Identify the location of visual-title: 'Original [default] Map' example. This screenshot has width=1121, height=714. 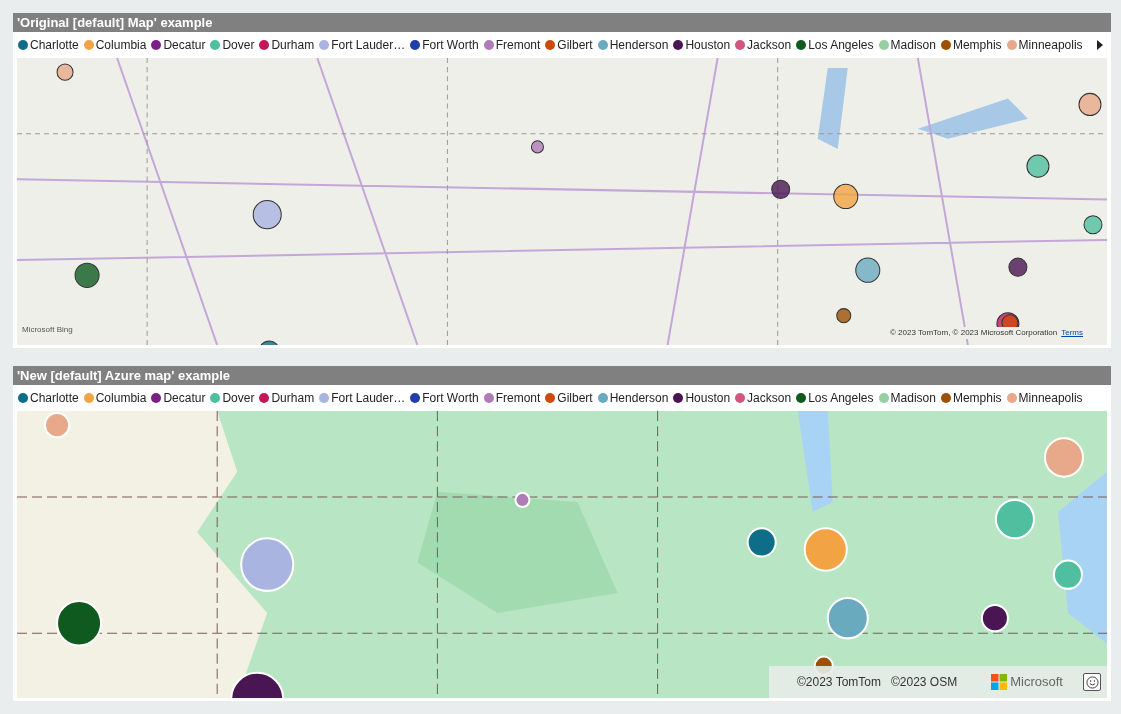
(115, 22).